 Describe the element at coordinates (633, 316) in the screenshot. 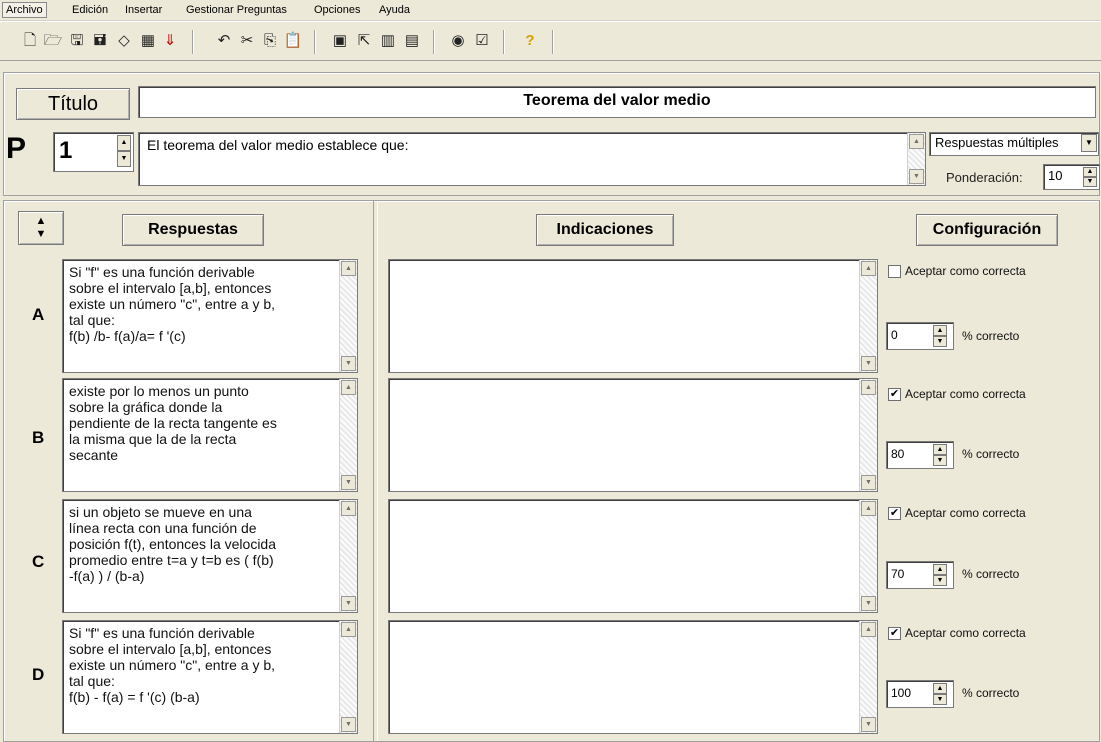

I see `indication-input-a: ▲ ▼` at that location.